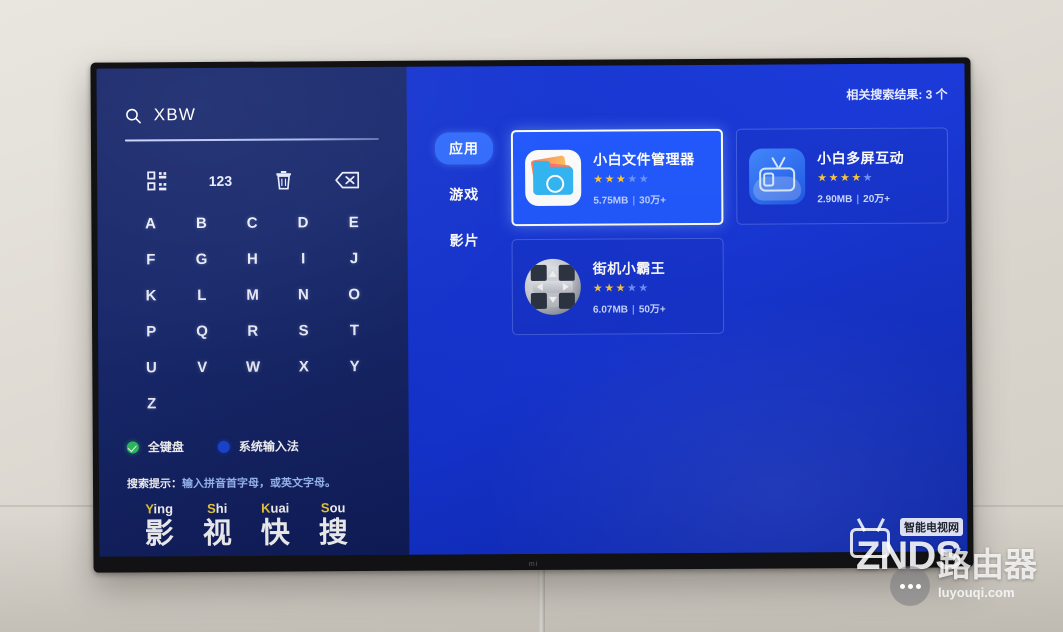 This screenshot has width=1063, height=632. I want to click on key-n: N, so click(303, 294).